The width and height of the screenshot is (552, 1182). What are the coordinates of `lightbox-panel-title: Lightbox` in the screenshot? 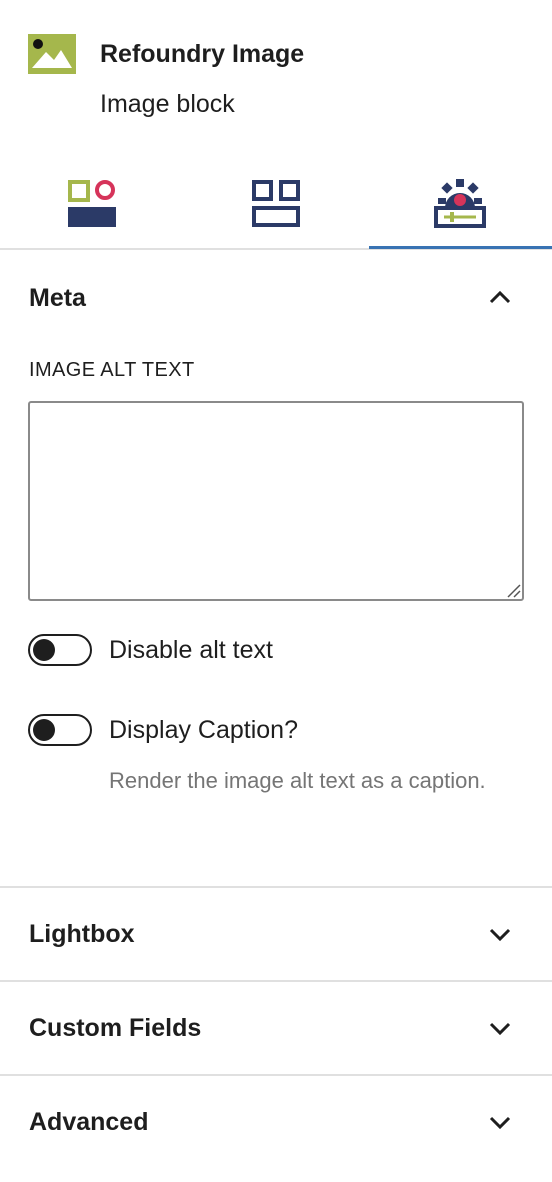 It's located at (82, 934).